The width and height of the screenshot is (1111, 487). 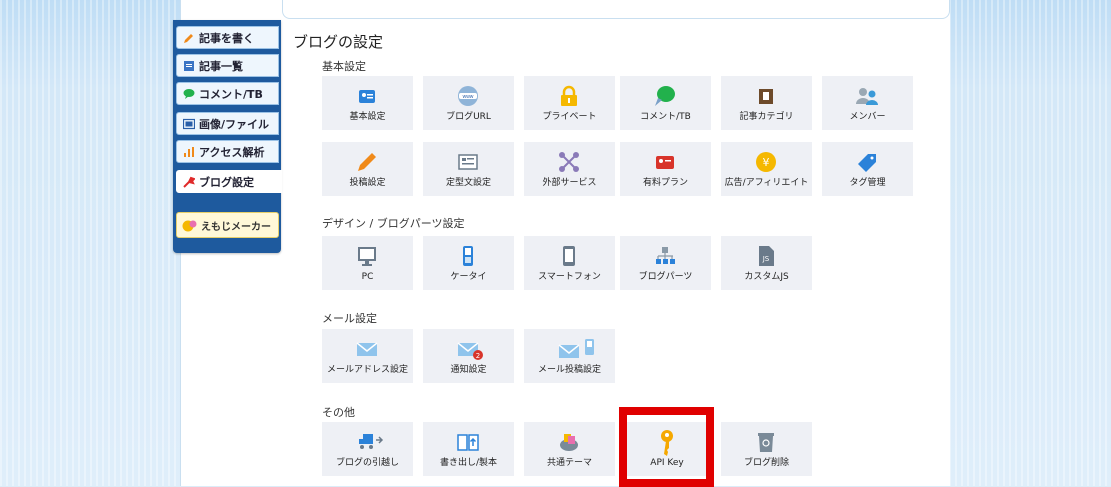 What do you see at coordinates (367, 96) in the screenshot?
I see `id-card-icon` at bounding box center [367, 96].